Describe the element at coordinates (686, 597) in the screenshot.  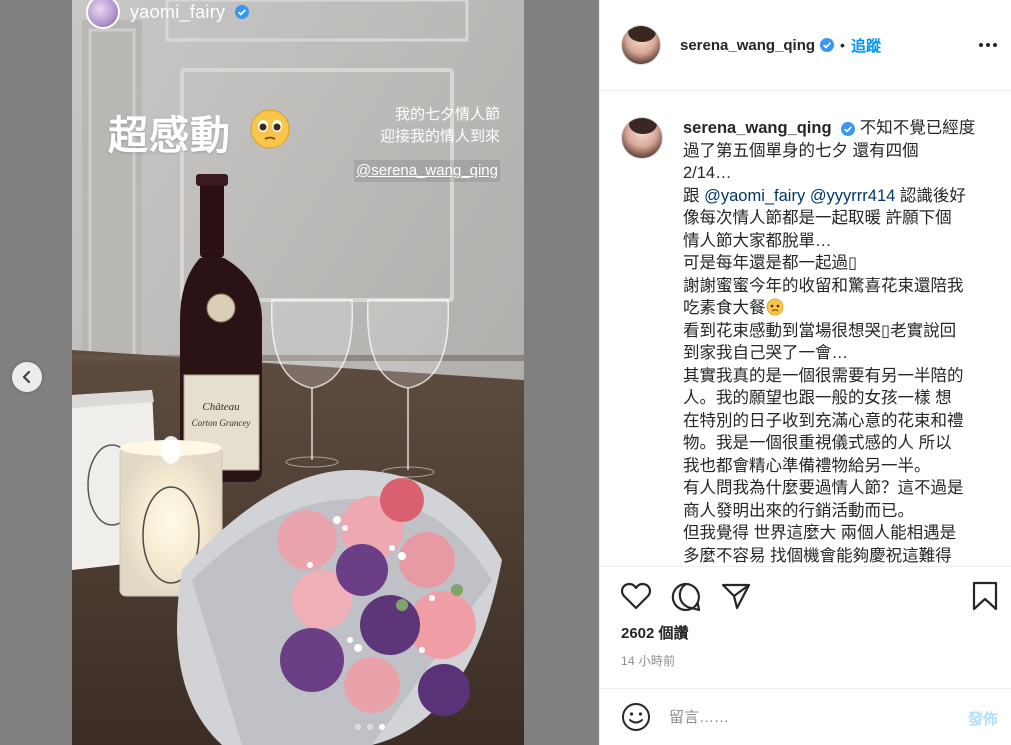
I see `comment-icon` at that location.